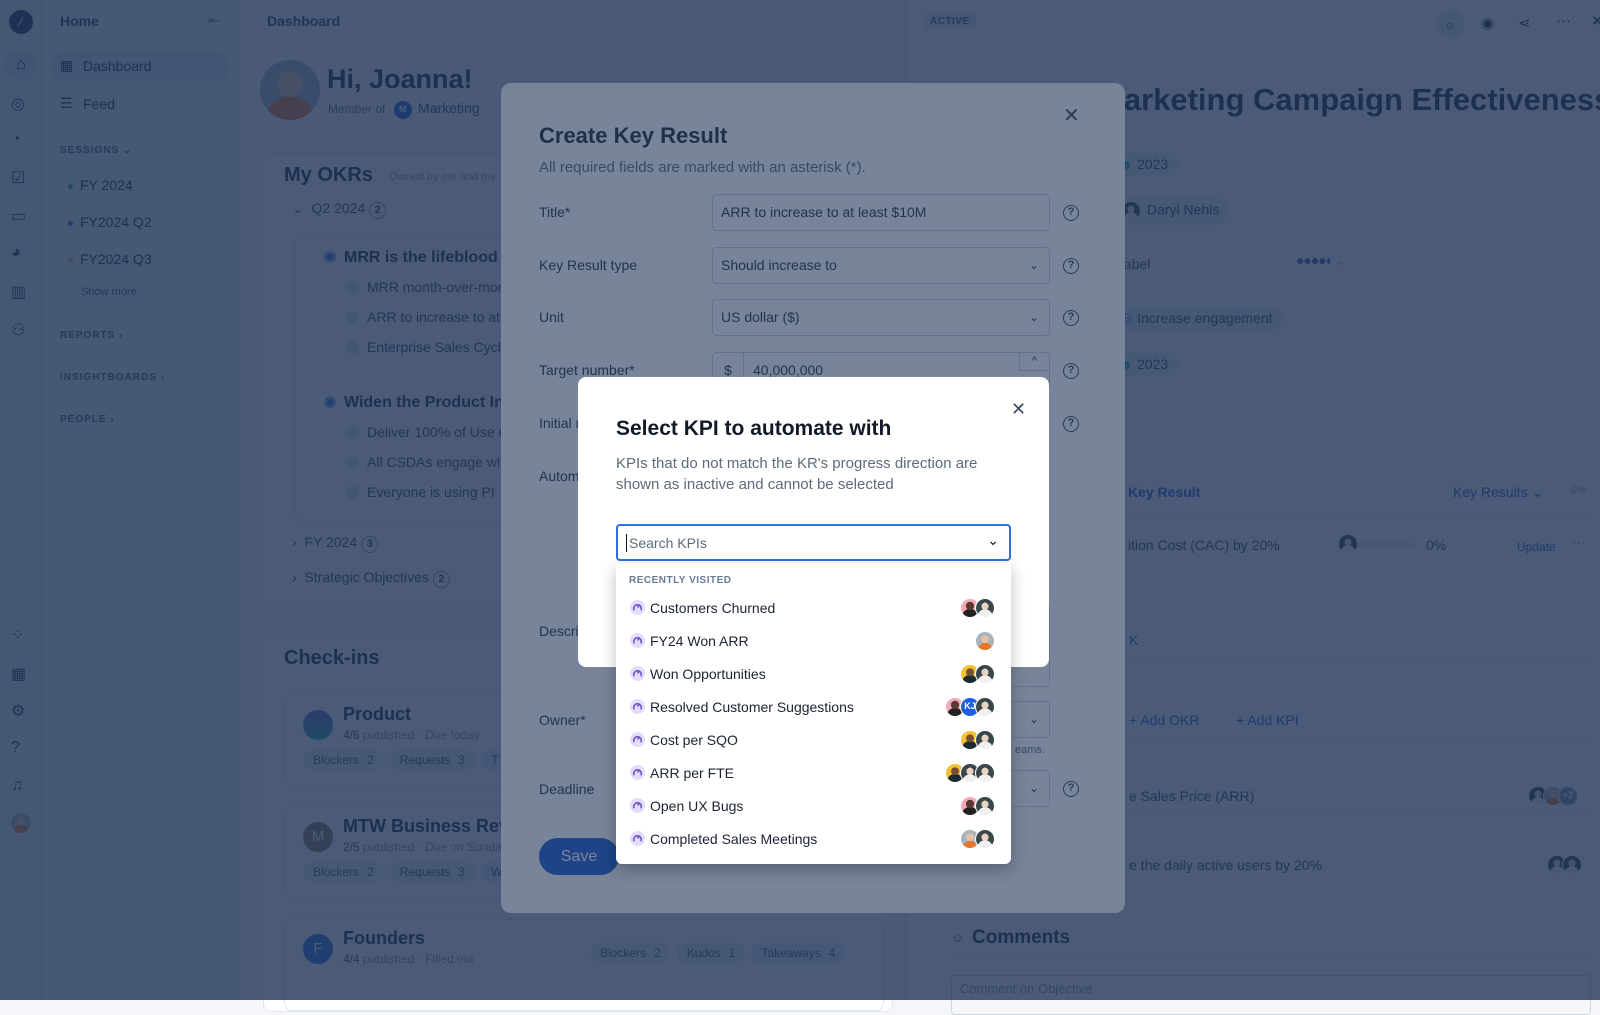  What do you see at coordinates (96, 150) in the screenshot?
I see `sessions-section: SESSIONS ⌄` at bounding box center [96, 150].